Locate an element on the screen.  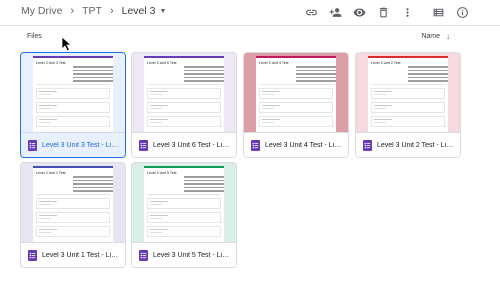
file-thumbnail: Level 3 Unit 1 Test is located at coordinates (73, 202).